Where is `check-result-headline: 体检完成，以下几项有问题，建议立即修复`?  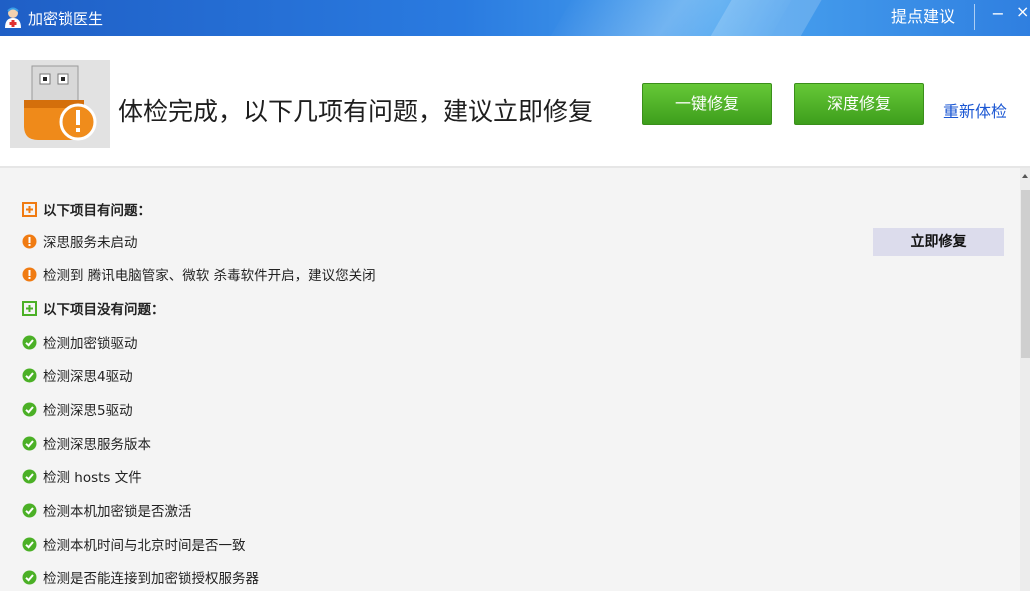 check-result-headline: 体检完成，以下几项有问题，建议立即修复 is located at coordinates (356, 111).